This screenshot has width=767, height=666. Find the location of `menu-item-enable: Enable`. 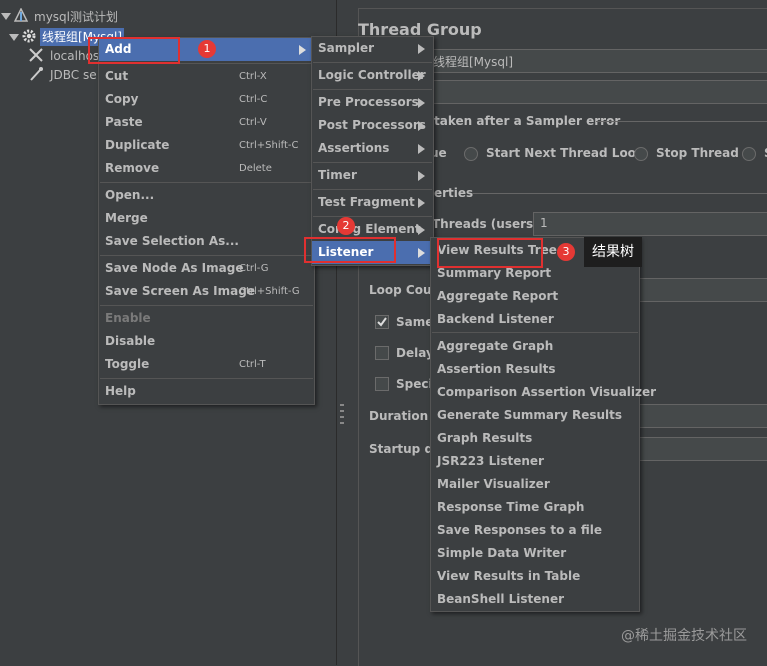

menu-item-enable: Enable is located at coordinates (206, 318).